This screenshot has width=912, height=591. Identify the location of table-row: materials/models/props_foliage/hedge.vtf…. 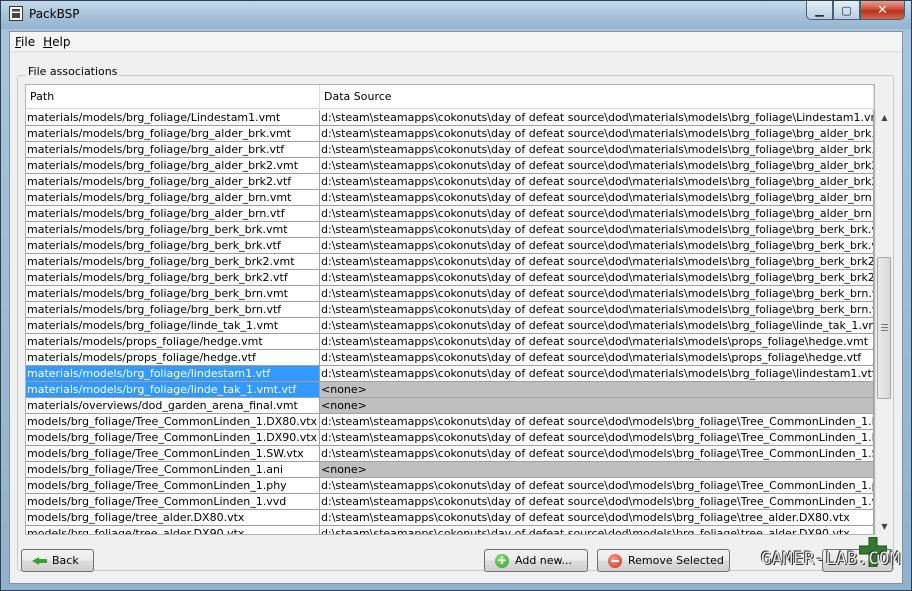
(450, 358).